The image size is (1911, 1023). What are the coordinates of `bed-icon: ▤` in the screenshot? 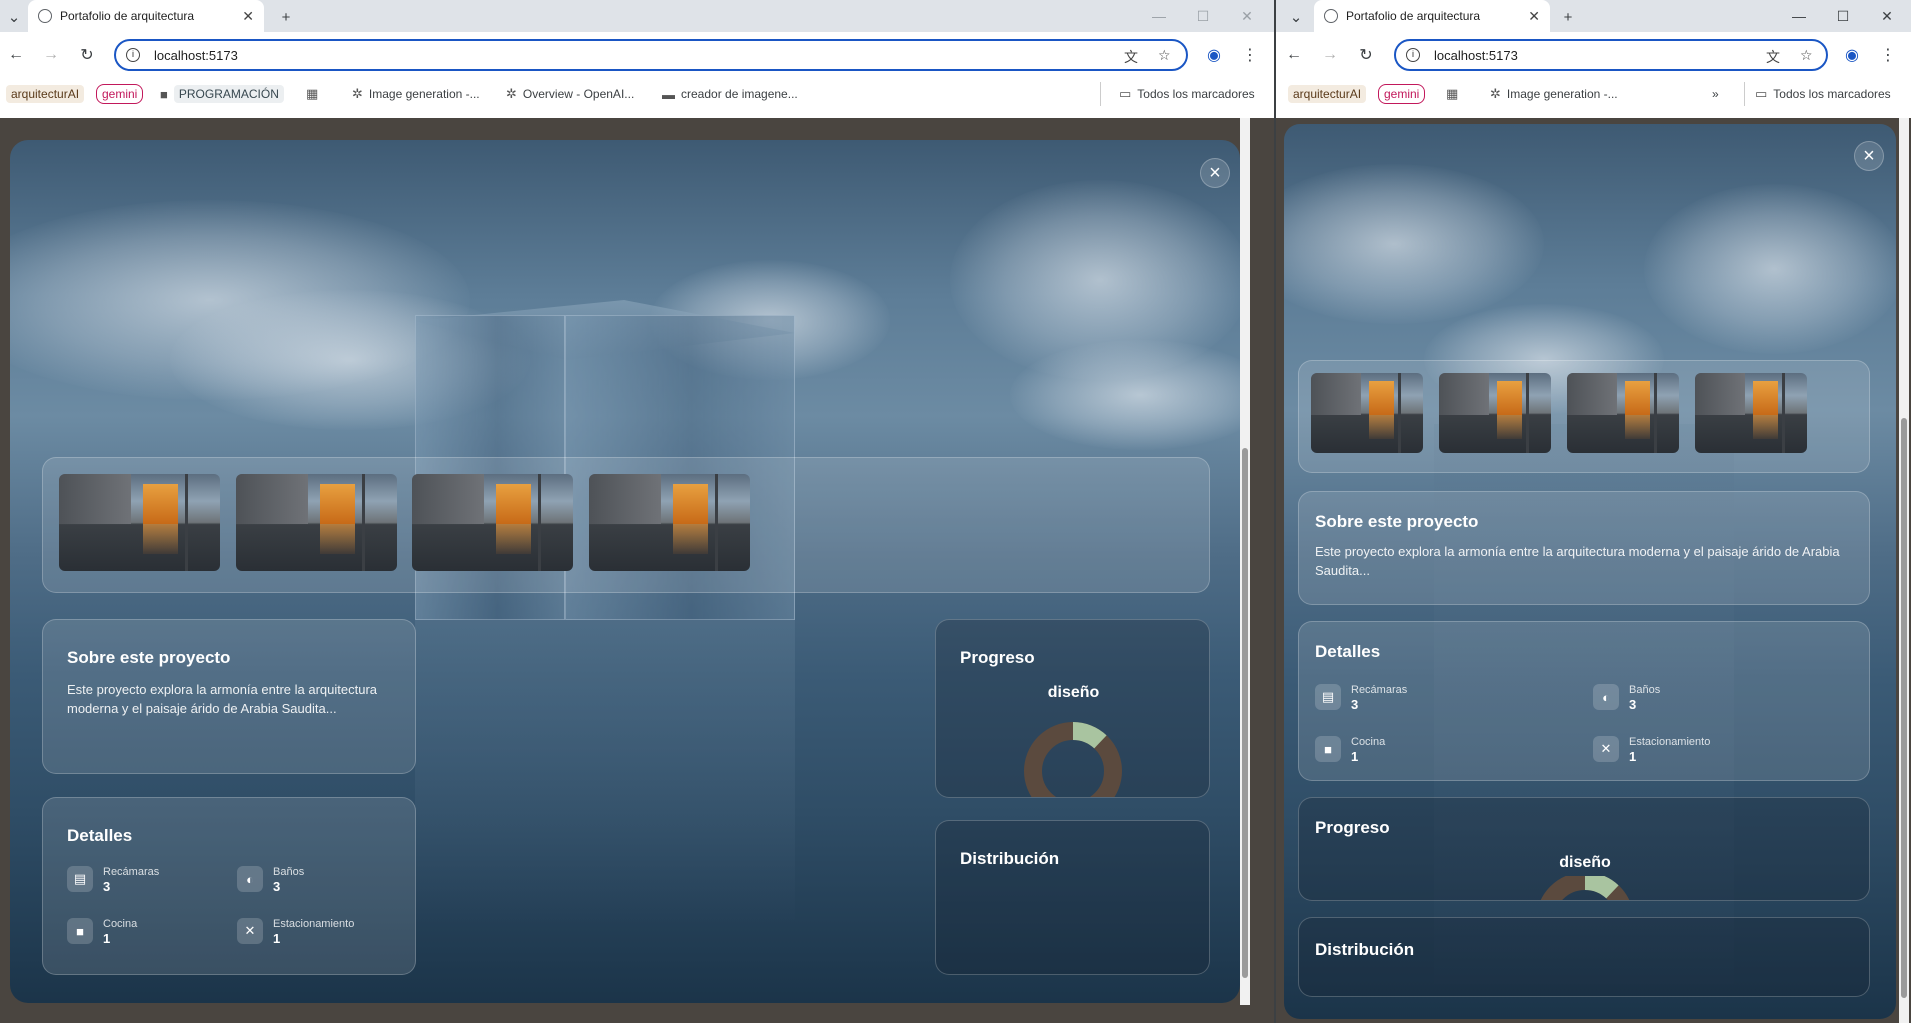 It's located at (1328, 697).